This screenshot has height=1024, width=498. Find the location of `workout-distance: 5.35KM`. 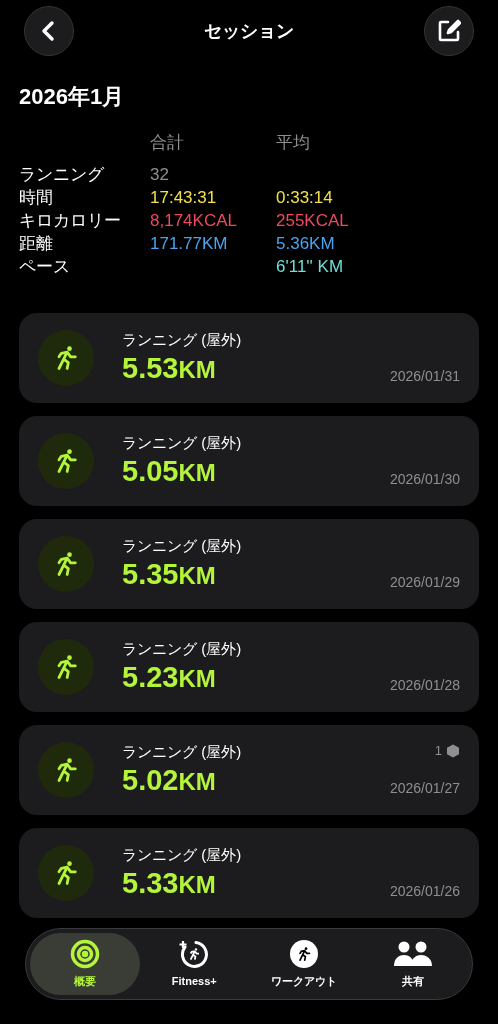

workout-distance: 5.35KM is located at coordinates (169, 575).